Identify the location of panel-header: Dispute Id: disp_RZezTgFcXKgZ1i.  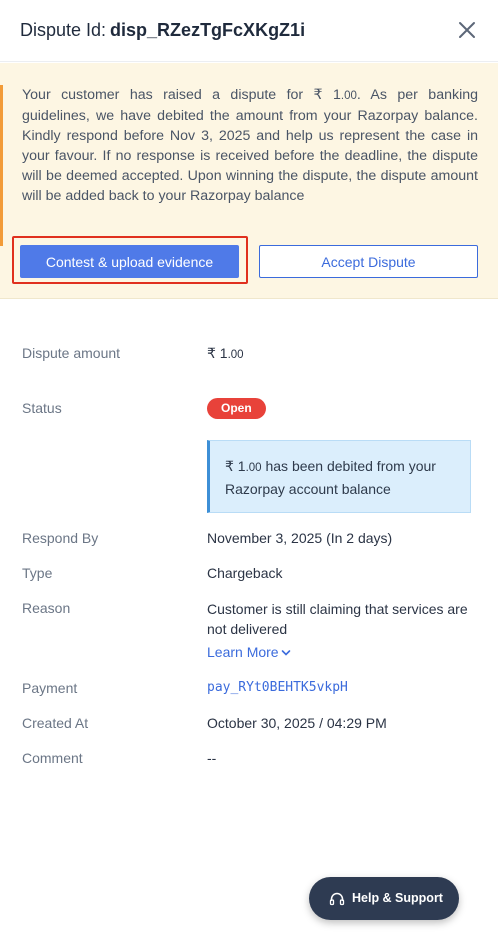
(249, 31).